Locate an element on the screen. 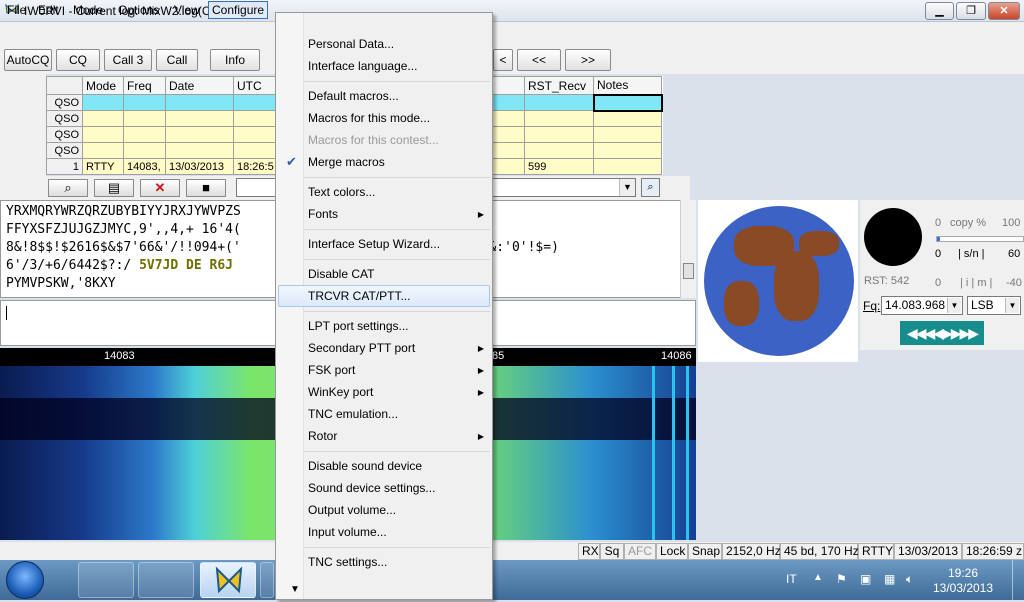 This screenshot has height=602, width=1024. menu-view: View is located at coordinates (187, 10).